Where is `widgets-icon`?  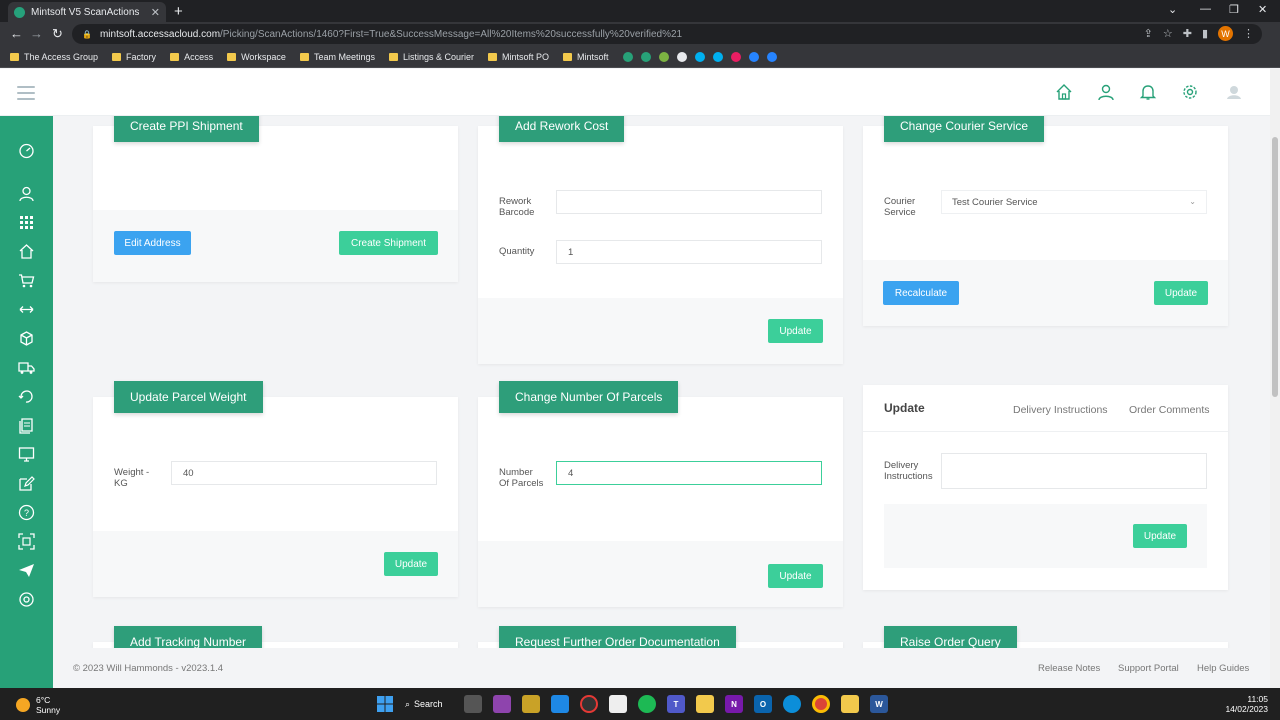 widgets-icon is located at coordinates (502, 704).